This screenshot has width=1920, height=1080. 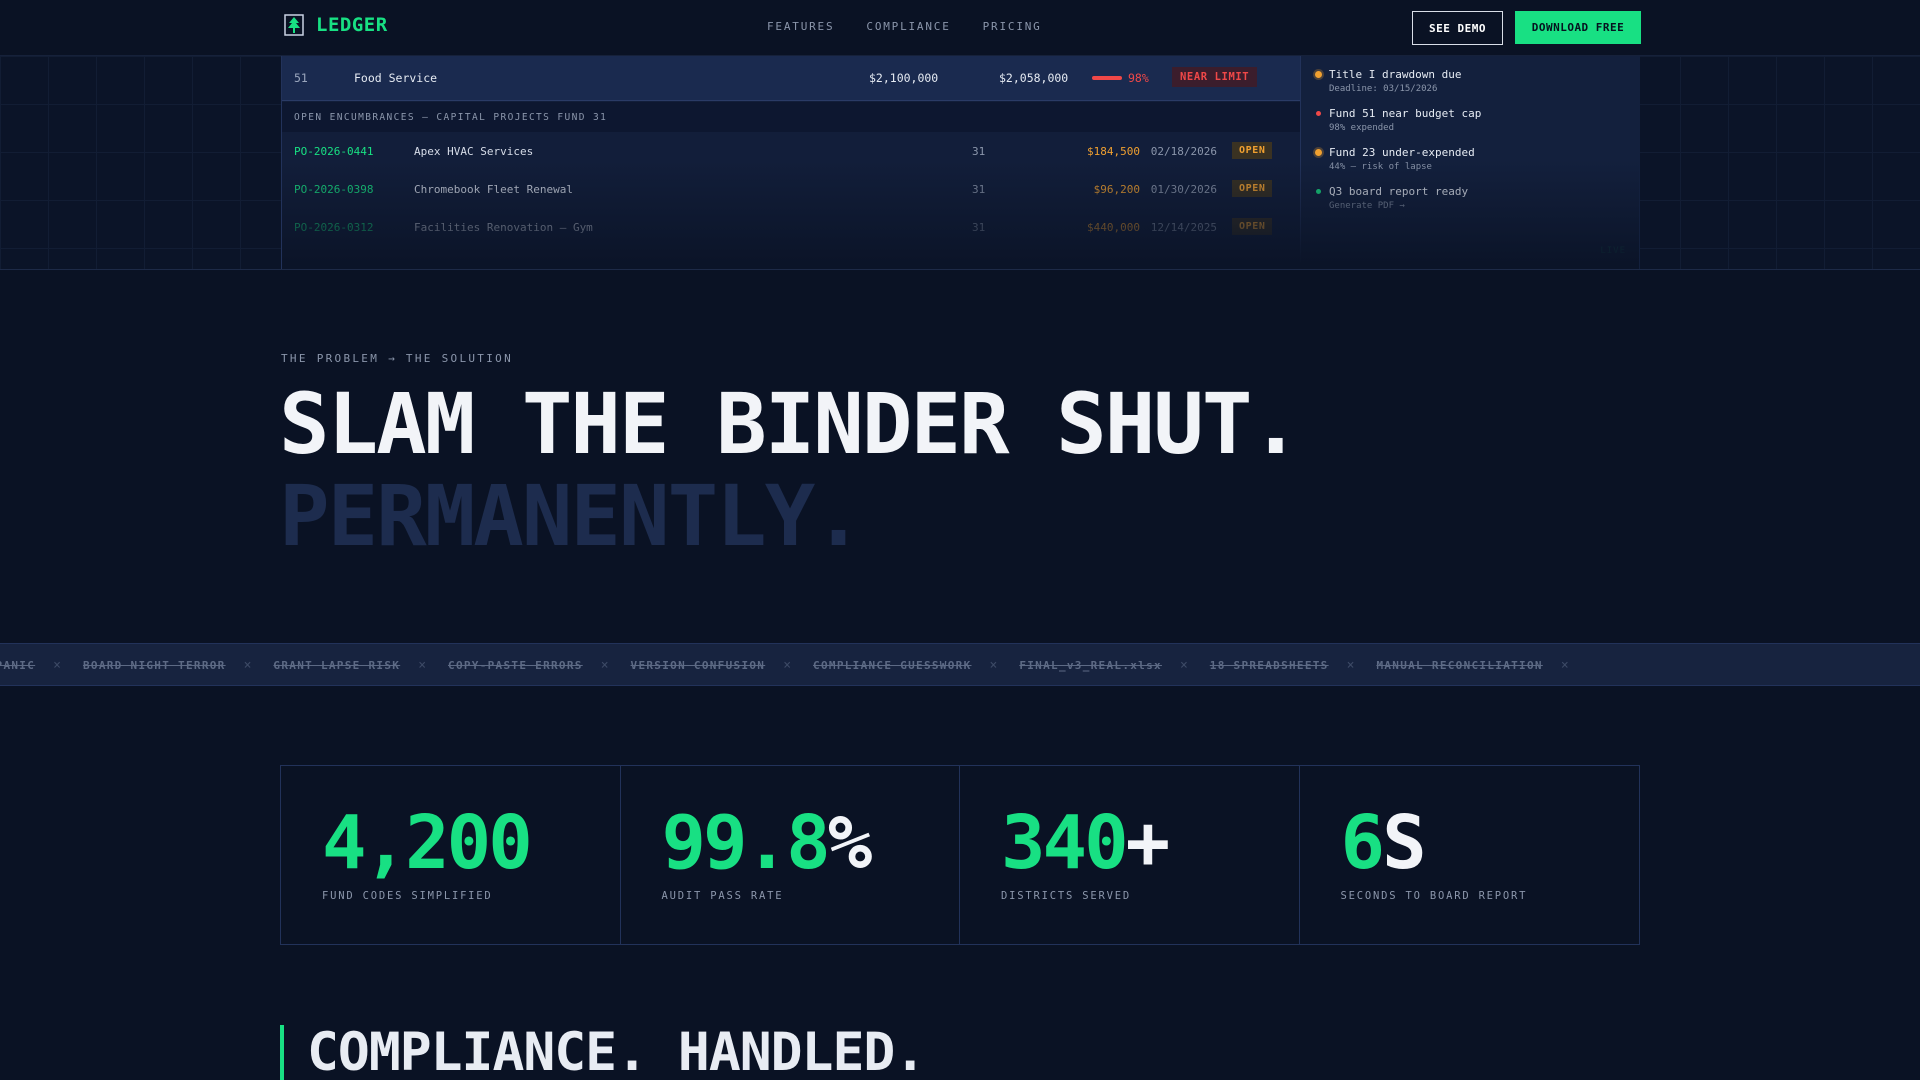 What do you see at coordinates (1402, 152) in the screenshot?
I see `alert-title: Fund 23 under-expended` at bounding box center [1402, 152].